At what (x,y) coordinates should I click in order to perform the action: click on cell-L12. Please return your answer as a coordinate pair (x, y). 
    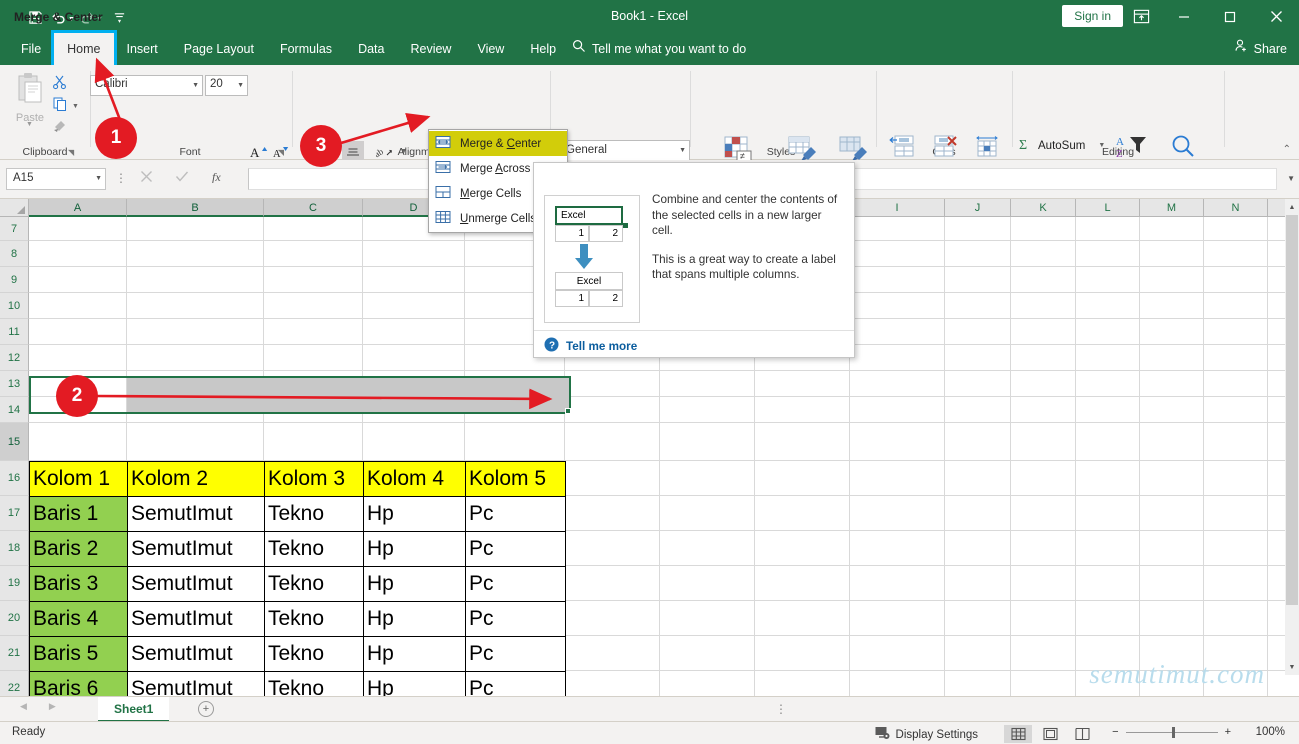
    Looking at the image, I should click on (1108, 358).